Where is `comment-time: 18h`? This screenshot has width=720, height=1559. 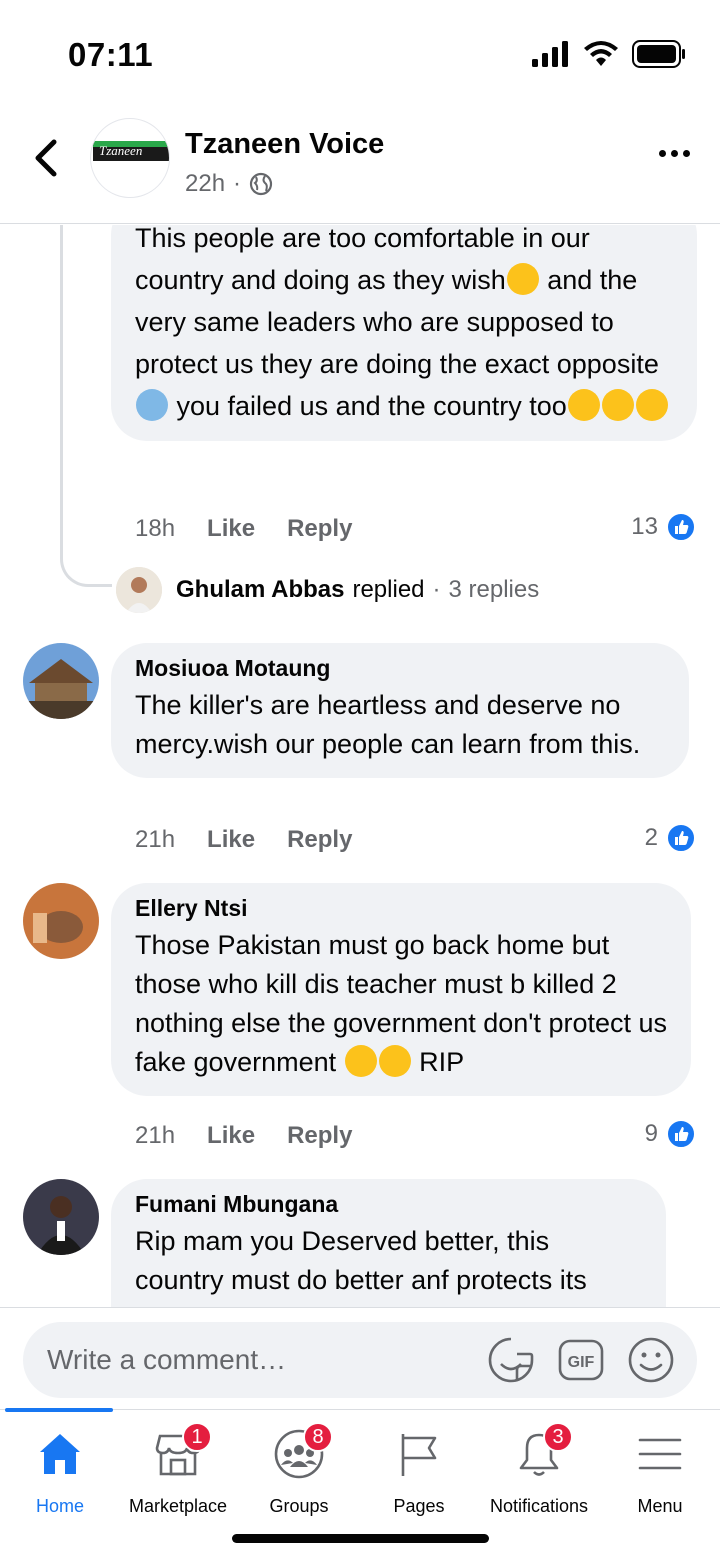 comment-time: 18h is located at coordinates (155, 529).